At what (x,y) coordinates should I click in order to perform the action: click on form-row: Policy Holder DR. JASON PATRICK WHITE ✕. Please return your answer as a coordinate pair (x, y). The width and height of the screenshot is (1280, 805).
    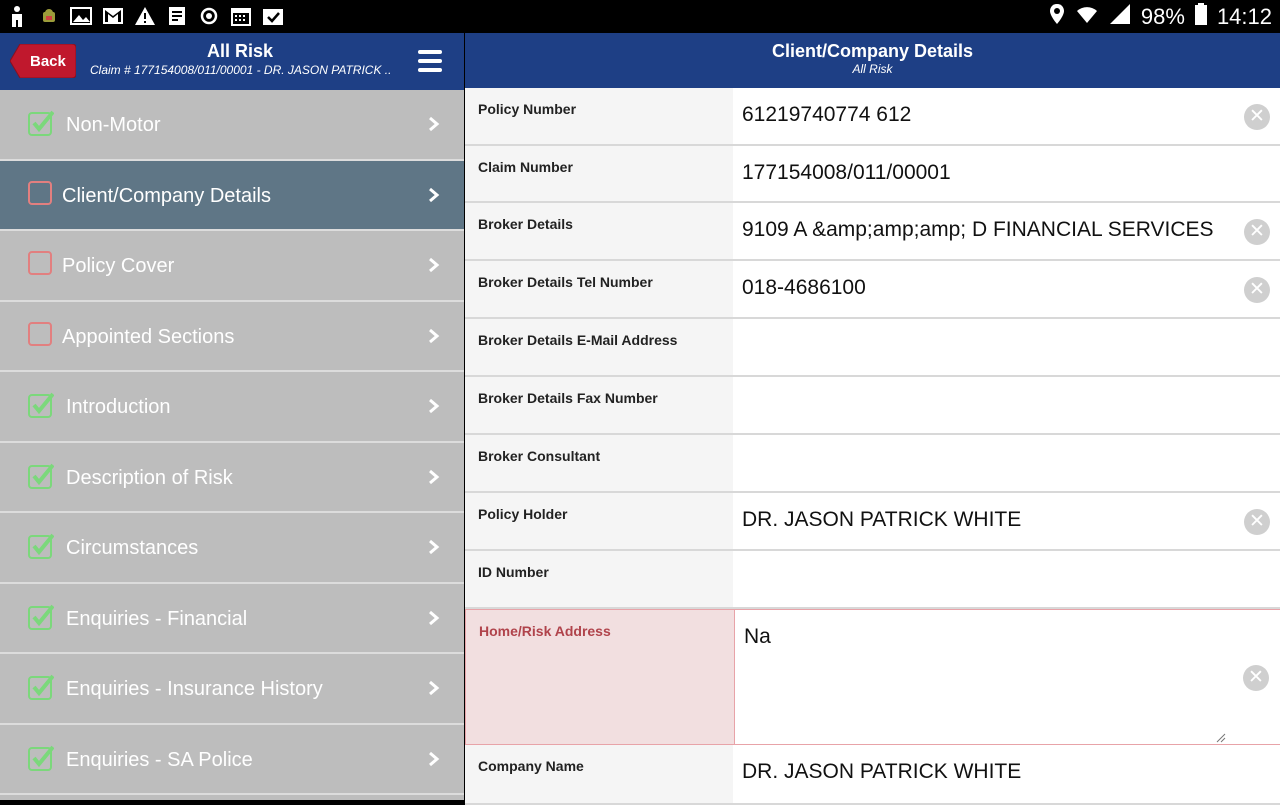
    Looking at the image, I should click on (872, 522).